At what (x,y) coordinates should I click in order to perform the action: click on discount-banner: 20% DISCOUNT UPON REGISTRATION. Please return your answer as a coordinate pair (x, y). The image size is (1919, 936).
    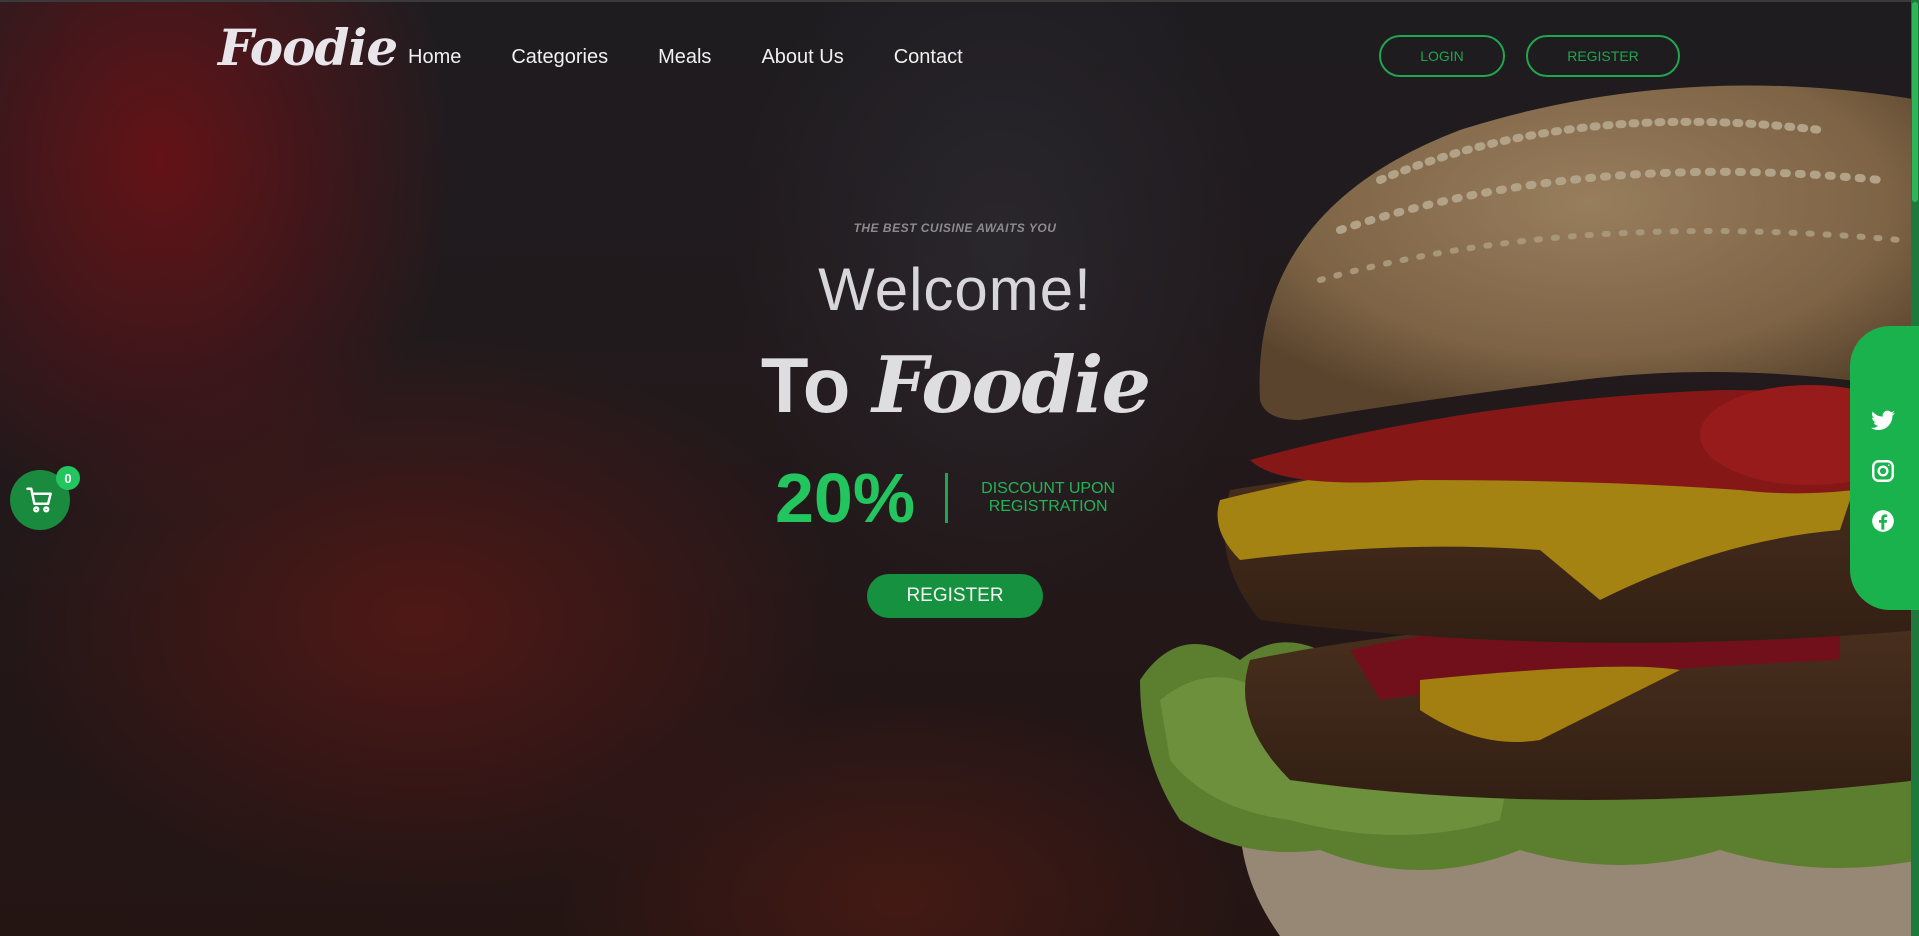
    Looking at the image, I should click on (946, 498).